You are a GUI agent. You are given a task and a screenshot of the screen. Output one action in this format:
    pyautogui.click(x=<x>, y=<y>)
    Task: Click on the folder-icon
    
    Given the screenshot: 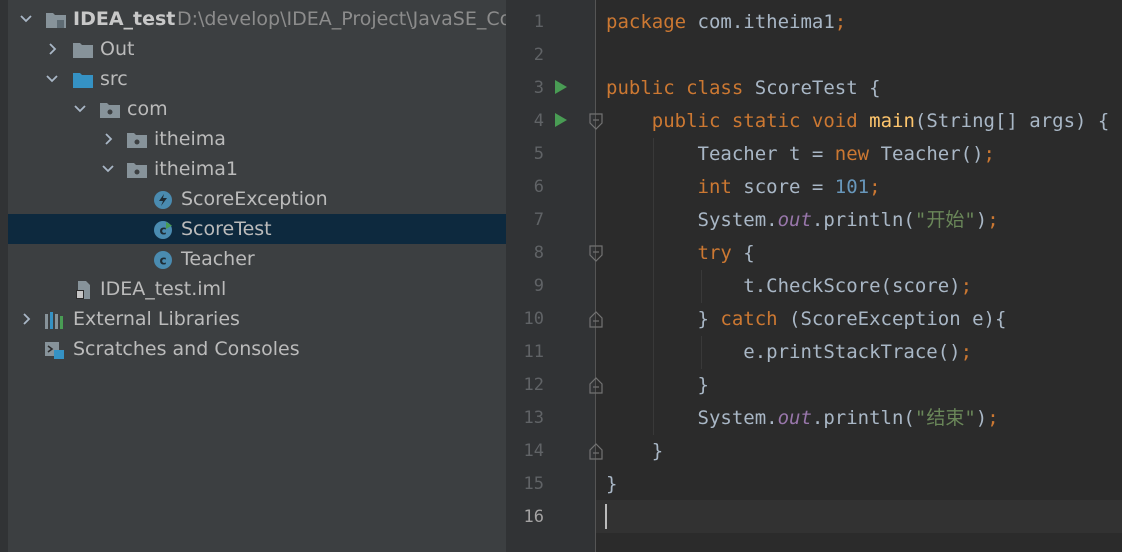 What is the action you would take?
    pyautogui.click(x=82, y=49)
    